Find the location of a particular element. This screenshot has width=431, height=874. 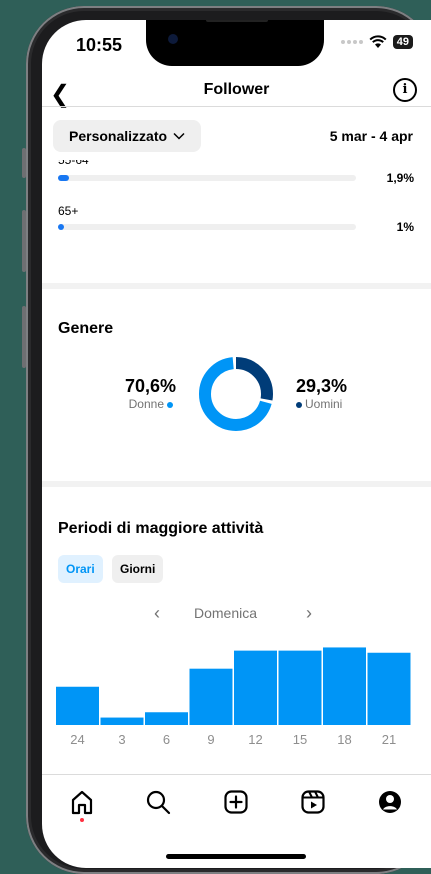

notch is located at coordinates (235, 43).